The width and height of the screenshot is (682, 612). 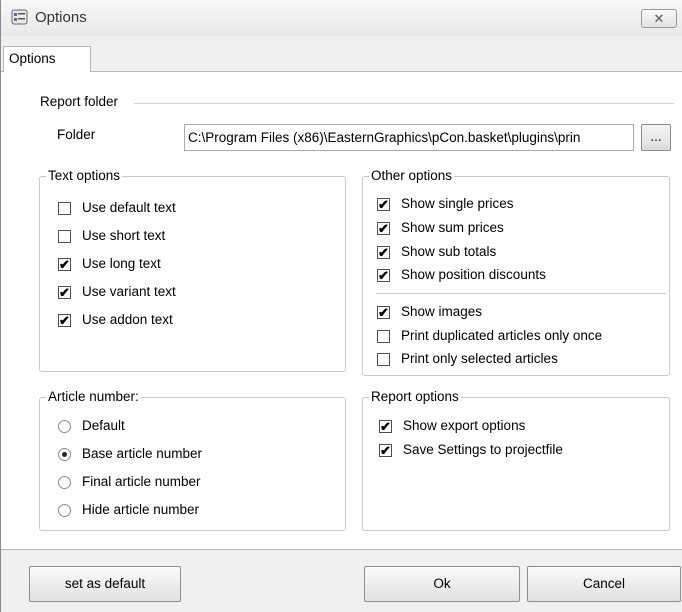 What do you see at coordinates (124, 235) in the screenshot?
I see `option-label: Use short text` at bounding box center [124, 235].